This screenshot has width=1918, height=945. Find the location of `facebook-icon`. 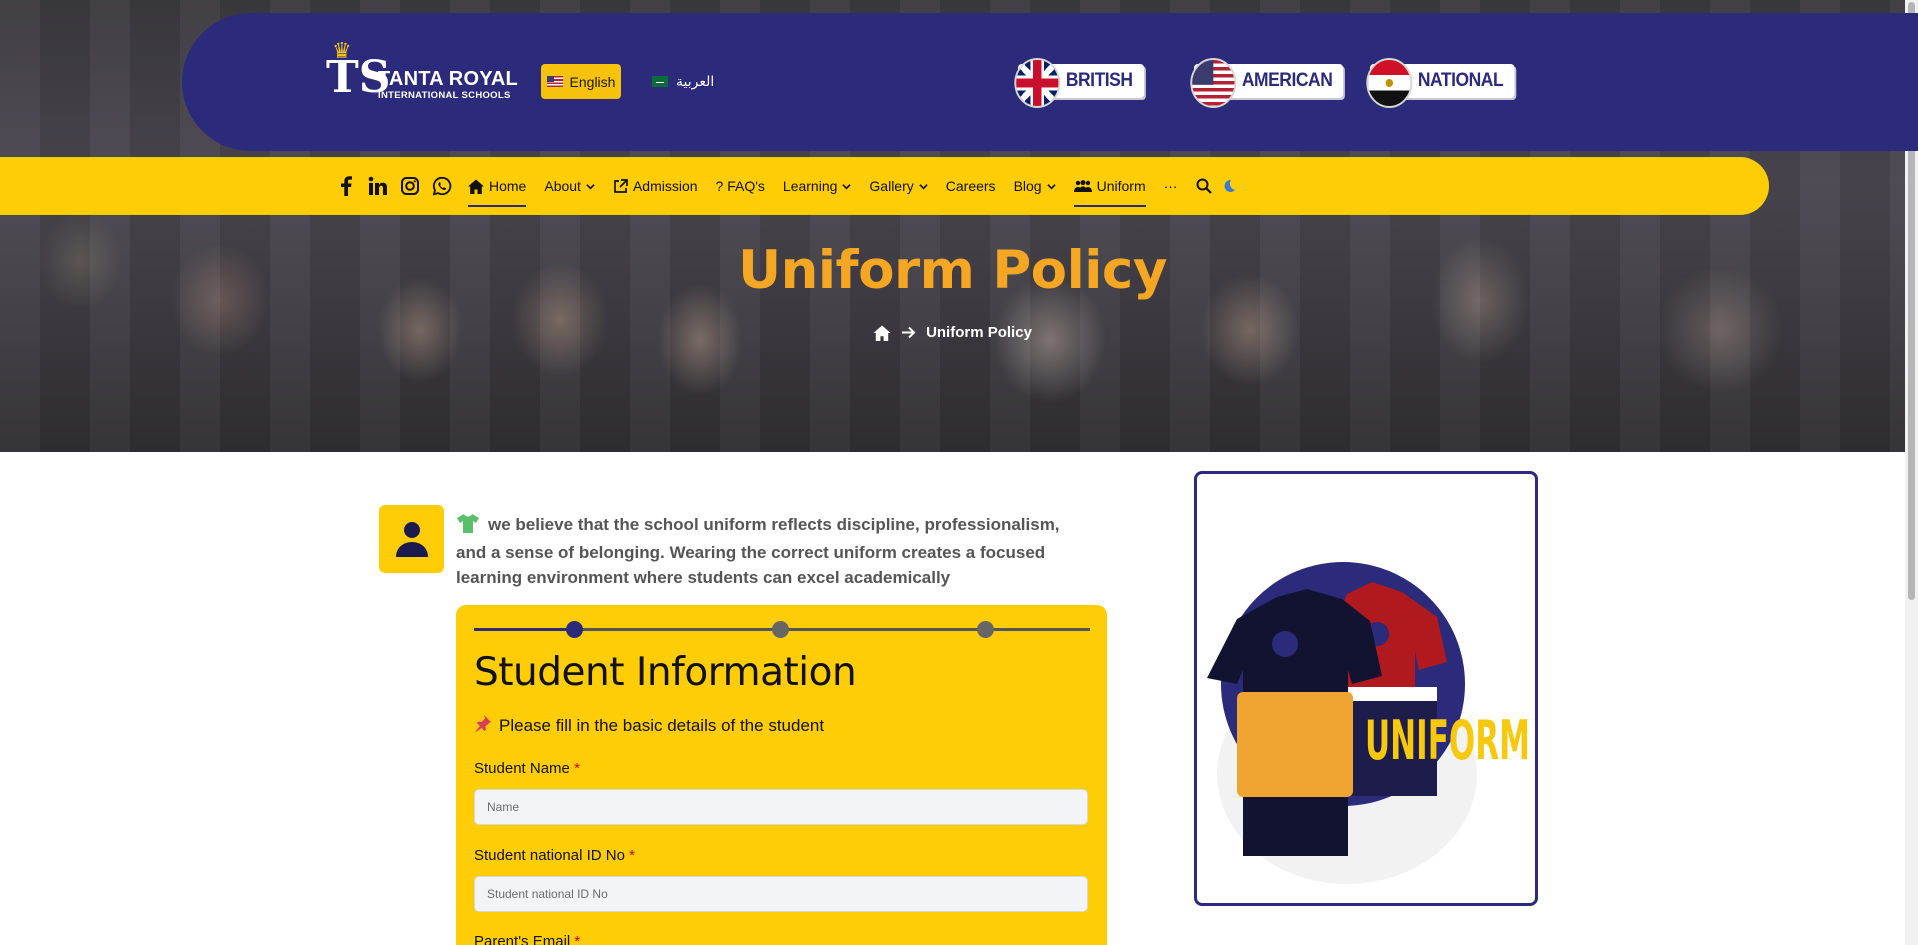

facebook-icon is located at coordinates (346, 186).